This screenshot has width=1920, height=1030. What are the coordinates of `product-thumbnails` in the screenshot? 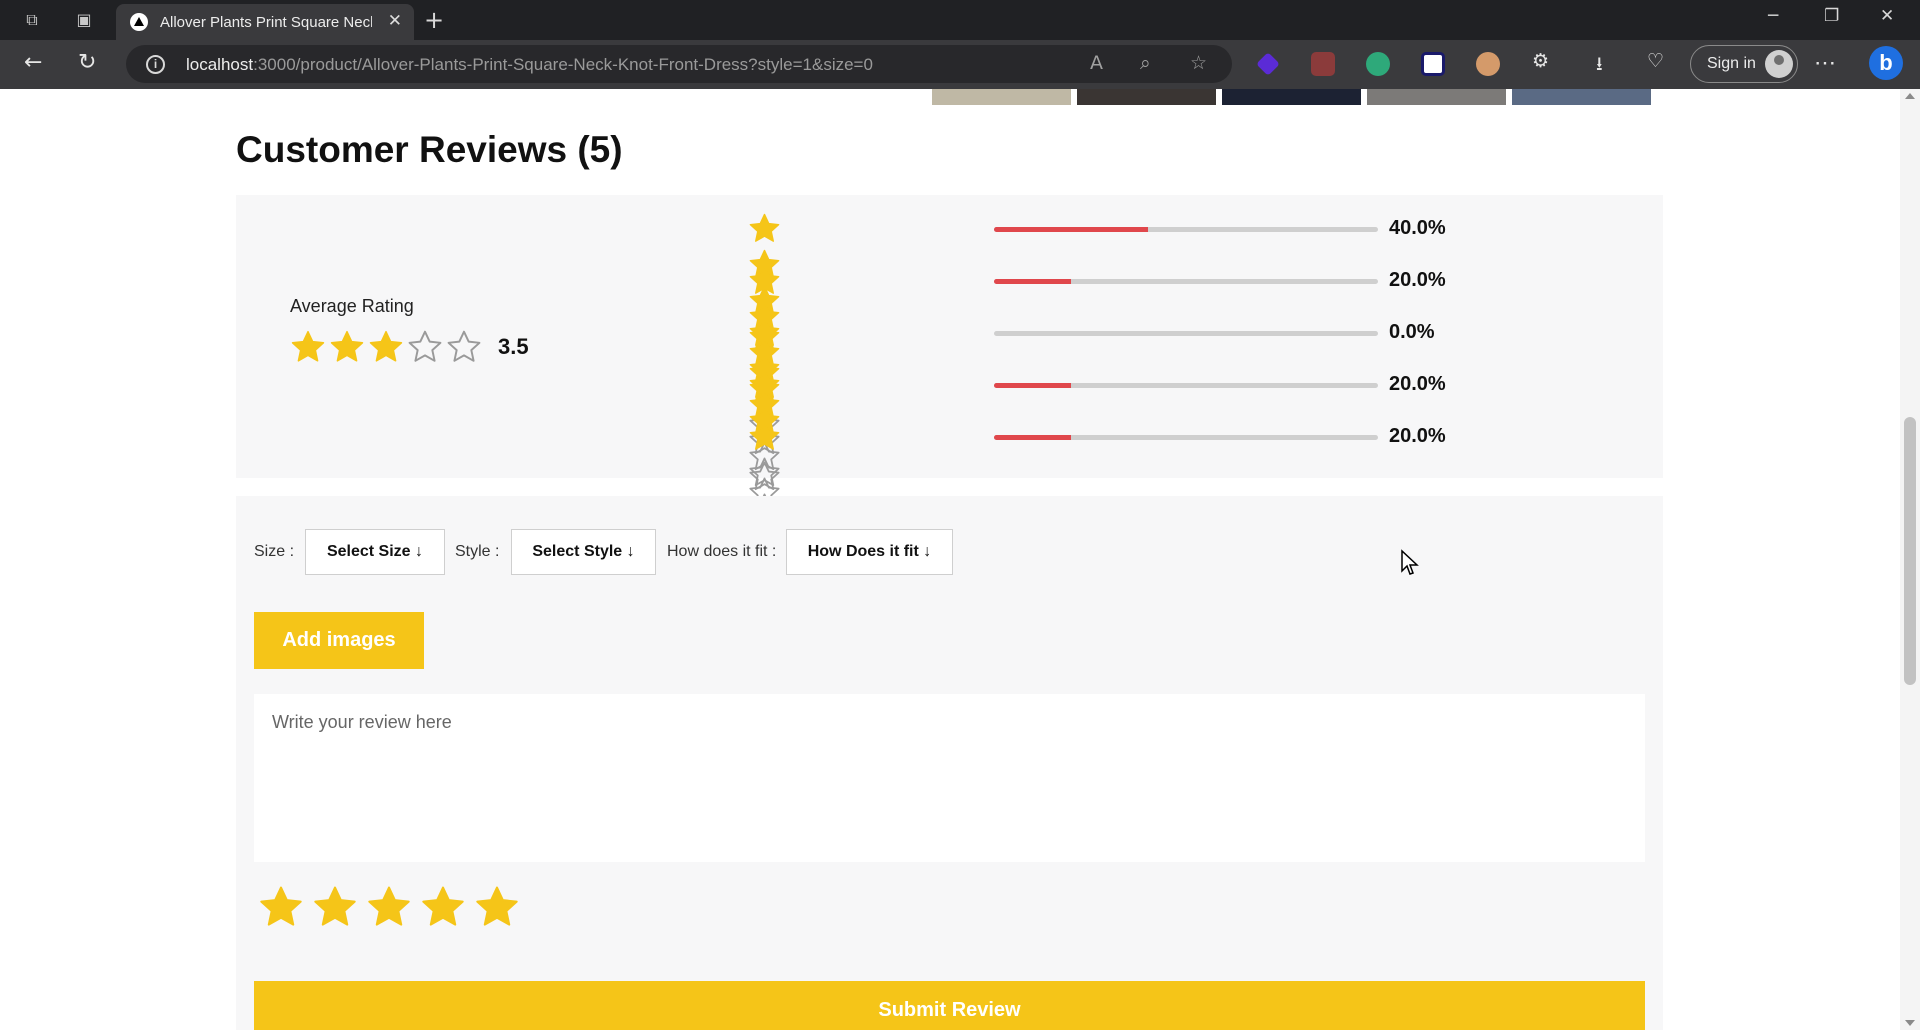 It's located at (1416, 97).